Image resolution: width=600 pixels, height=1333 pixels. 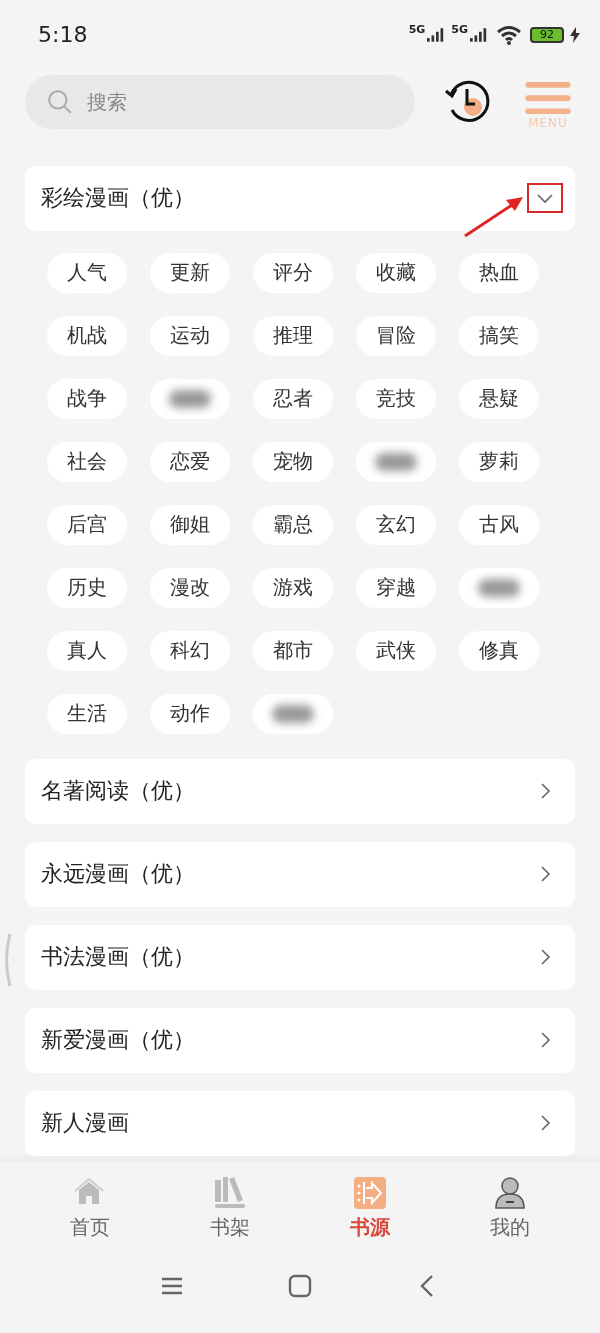 What do you see at coordinates (396, 335) in the screenshot?
I see `tag-chip: 冒险` at bounding box center [396, 335].